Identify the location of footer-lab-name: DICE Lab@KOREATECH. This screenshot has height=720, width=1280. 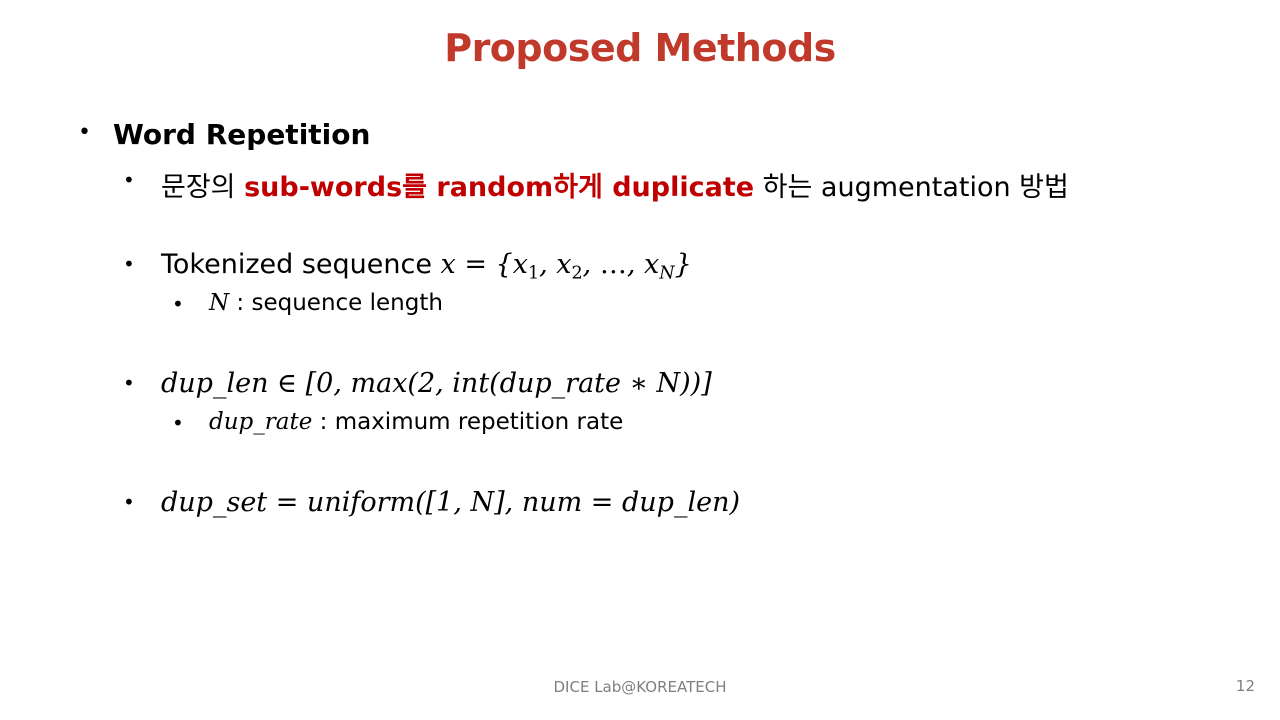
(640, 687).